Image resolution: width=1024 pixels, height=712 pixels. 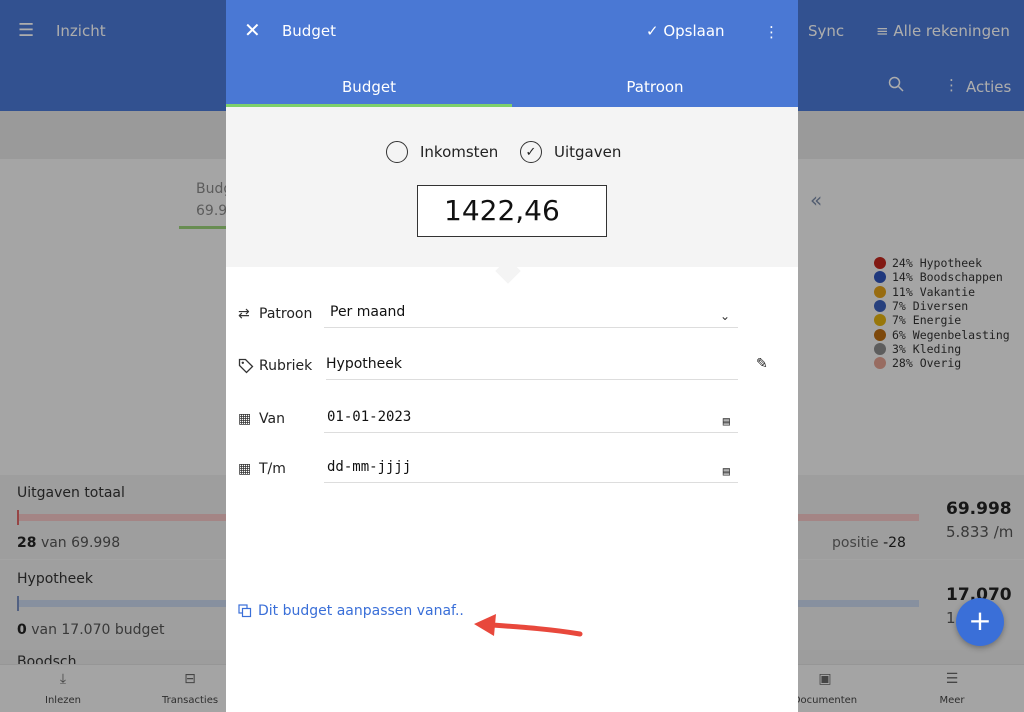 What do you see at coordinates (532, 366) in the screenshot?
I see `category-input: Hypotheek` at bounding box center [532, 366].